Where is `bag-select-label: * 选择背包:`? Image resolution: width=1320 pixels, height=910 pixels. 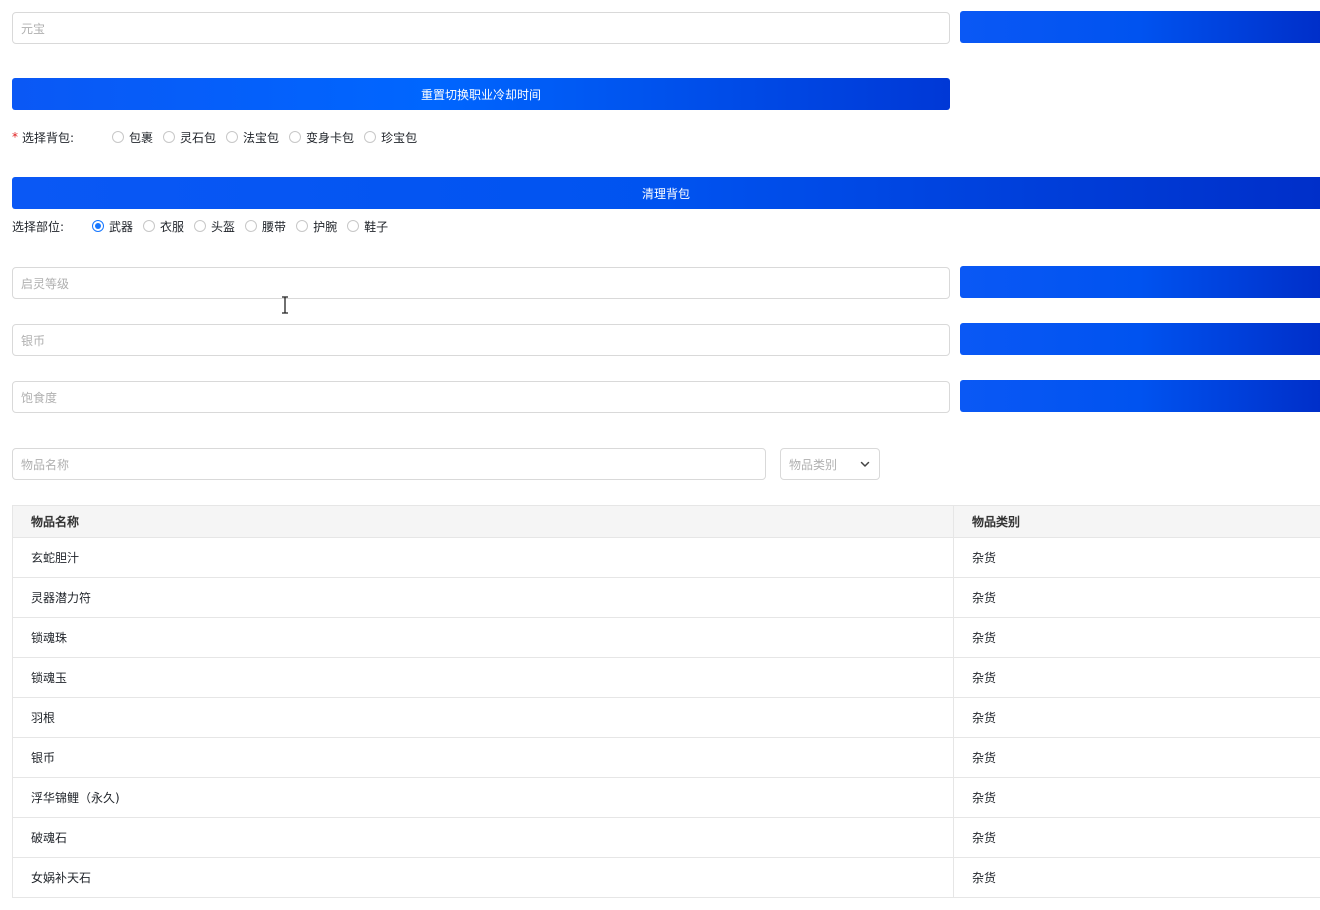 bag-select-label: * 选择背包: is located at coordinates (43, 137).